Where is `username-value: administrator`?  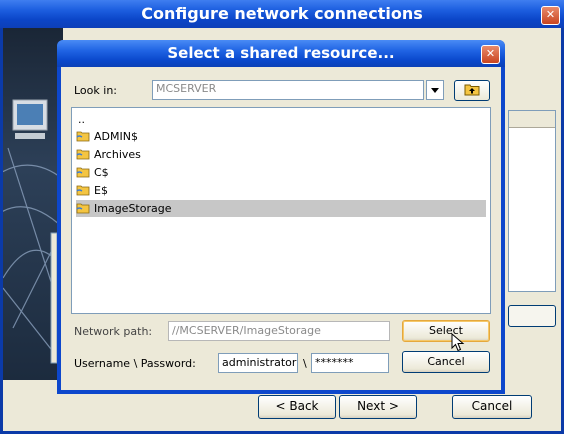 username-value: administrator is located at coordinates (259, 362).